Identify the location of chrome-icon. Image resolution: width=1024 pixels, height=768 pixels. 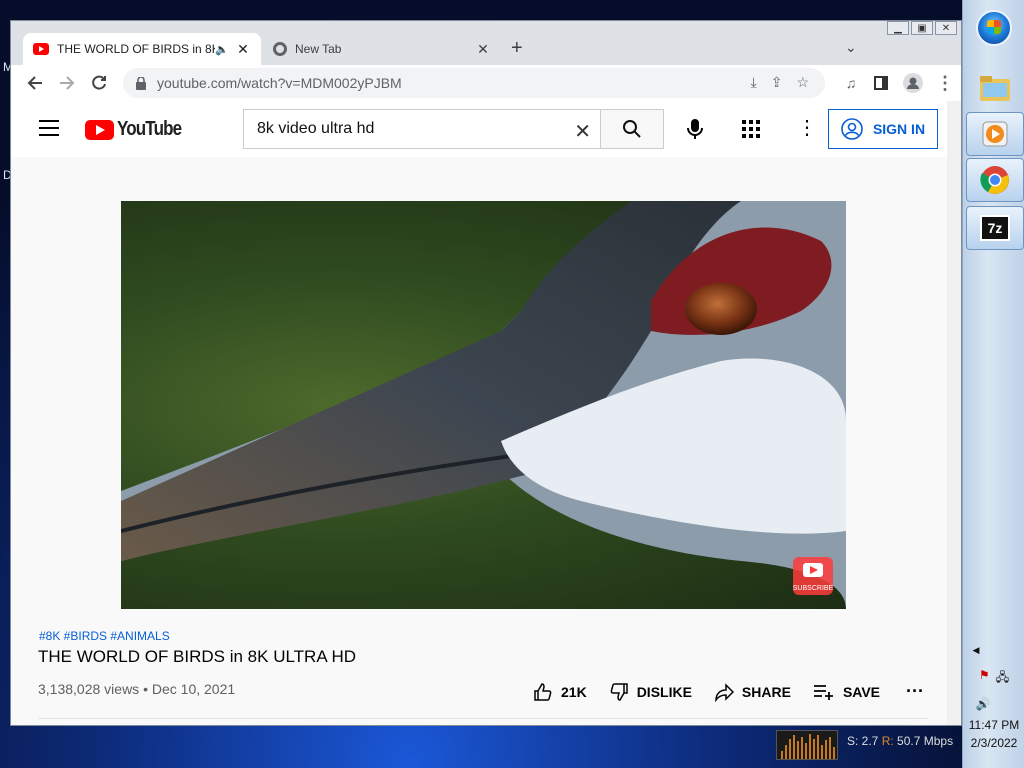
(994, 180).